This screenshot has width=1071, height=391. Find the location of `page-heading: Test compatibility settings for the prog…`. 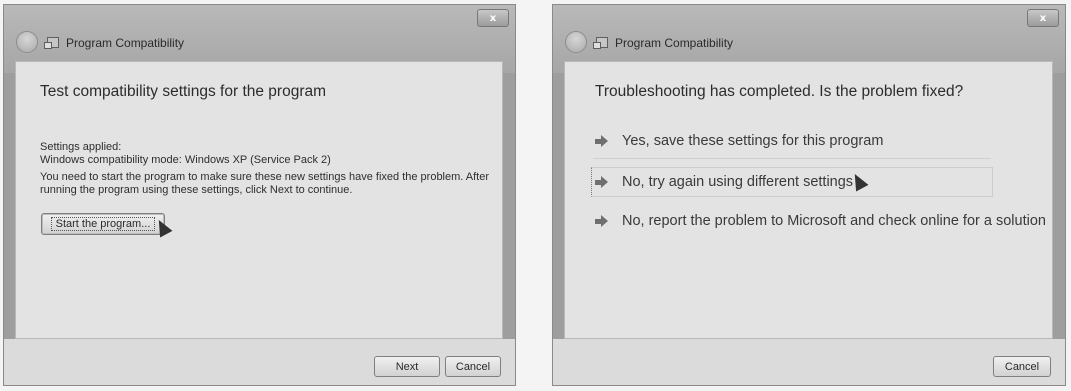

page-heading: Test compatibility settings for the prog… is located at coordinates (183, 91).